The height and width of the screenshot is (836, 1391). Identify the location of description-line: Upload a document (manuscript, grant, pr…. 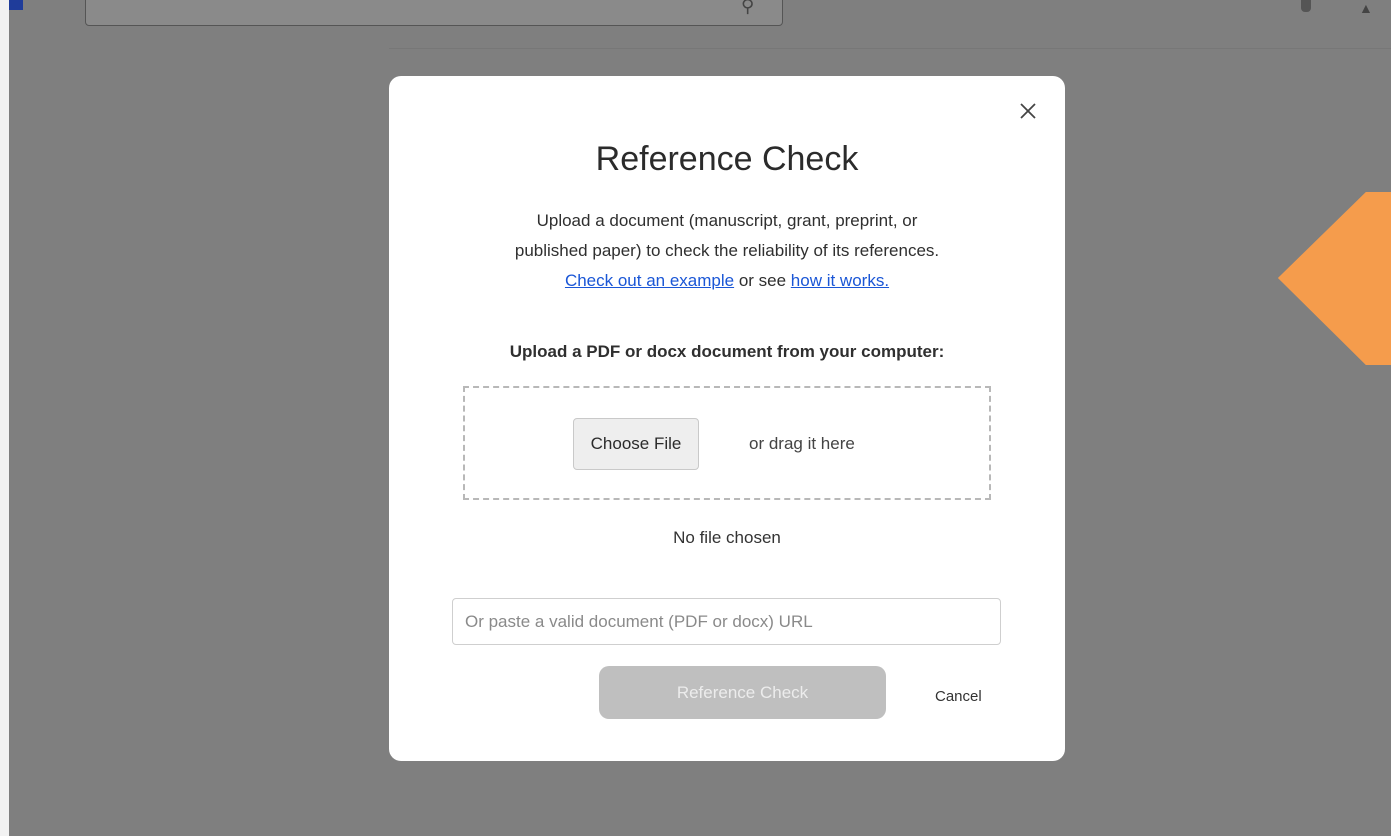
(727, 220).